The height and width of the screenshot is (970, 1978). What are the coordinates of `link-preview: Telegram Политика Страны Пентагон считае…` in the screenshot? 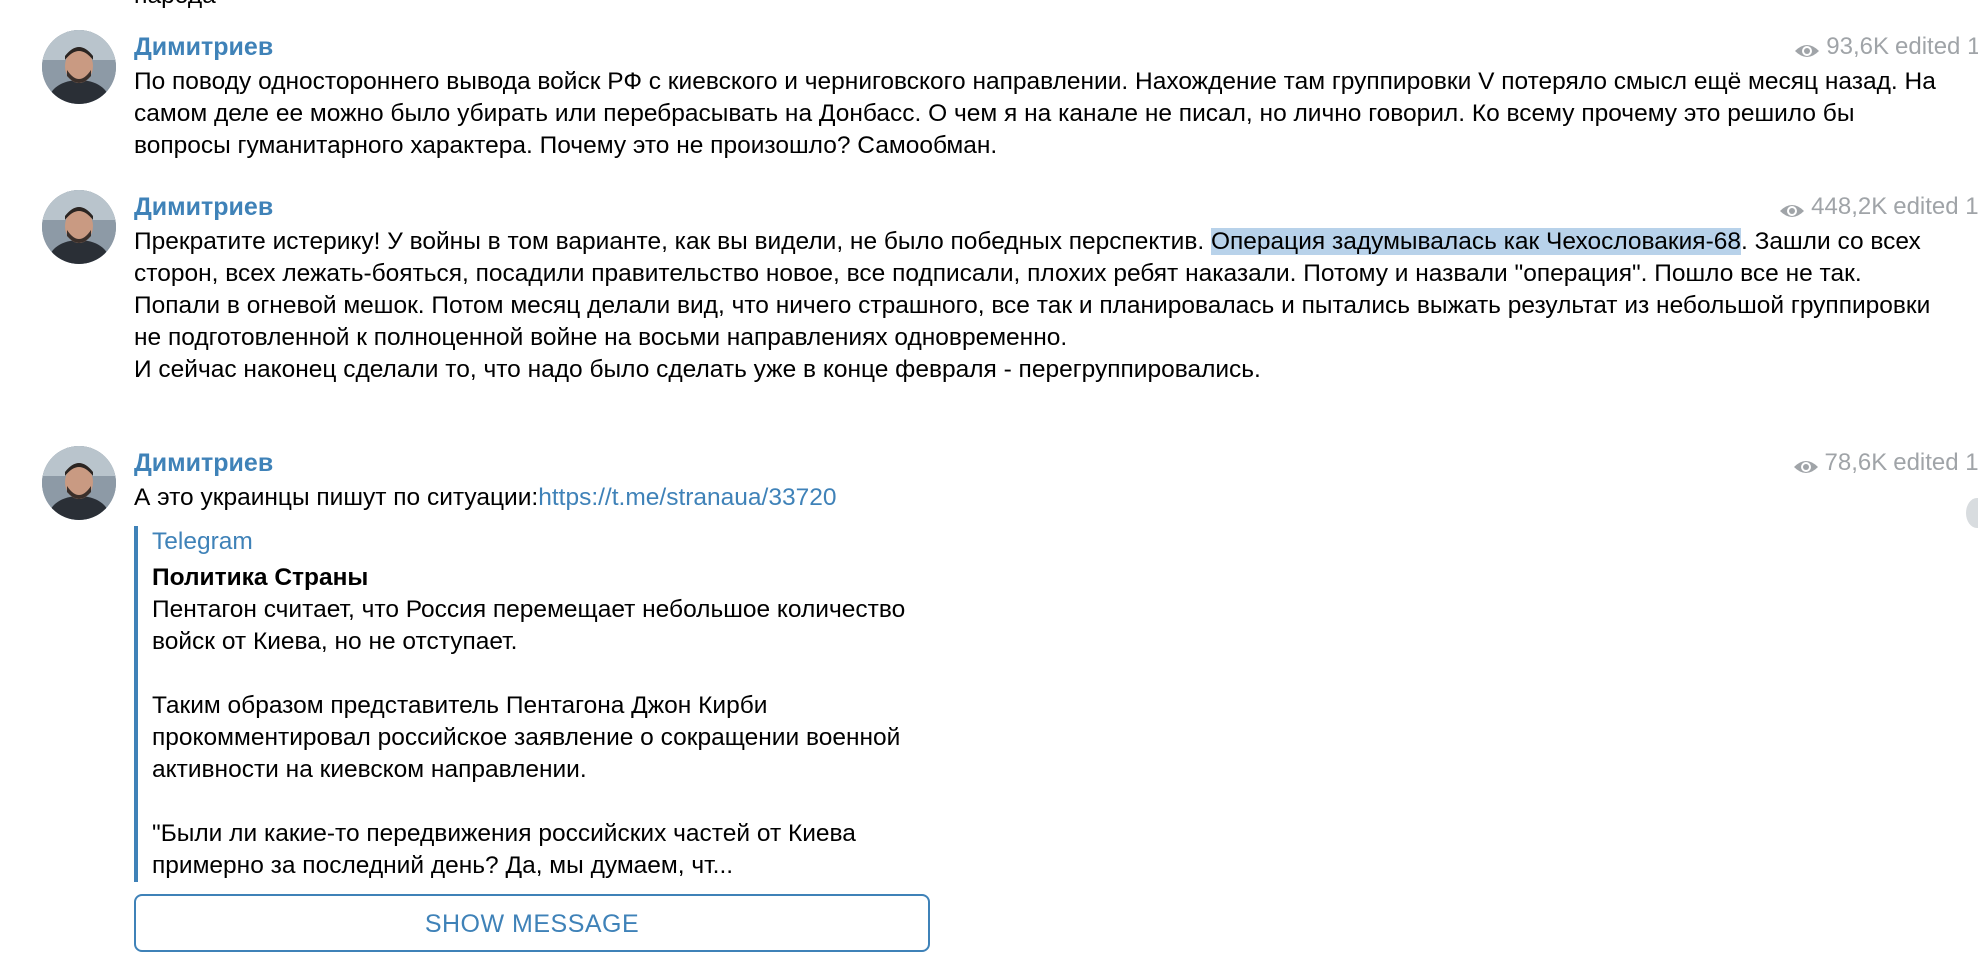 It's located at (529, 704).